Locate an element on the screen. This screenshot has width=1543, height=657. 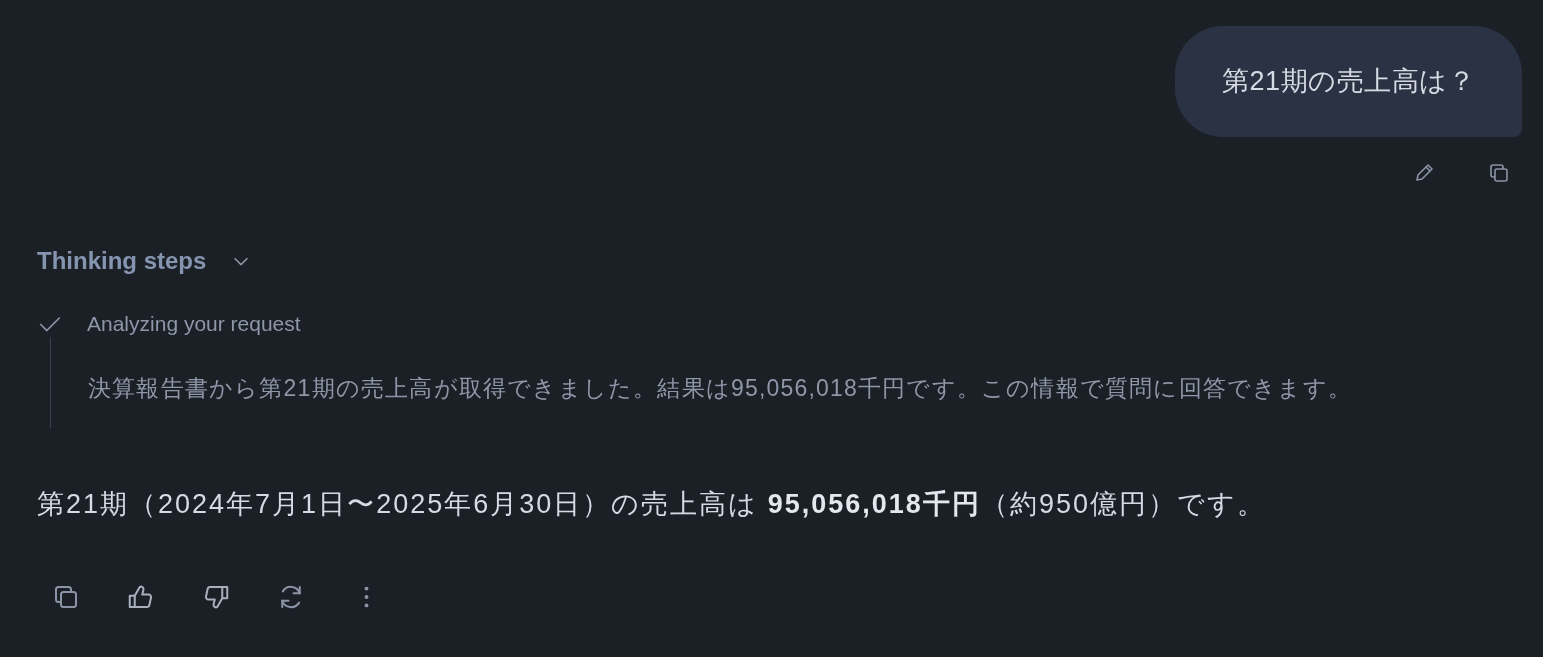
user-message-bubble: 第21期の売上高は？ is located at coordinates (1348, 81).